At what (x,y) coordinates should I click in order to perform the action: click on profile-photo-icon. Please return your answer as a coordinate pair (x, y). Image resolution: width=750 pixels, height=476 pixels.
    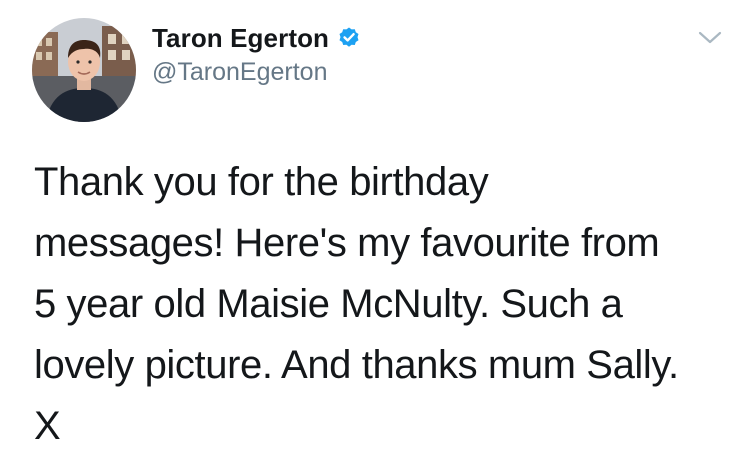
    Looking at the image, I should click on (84, 70).